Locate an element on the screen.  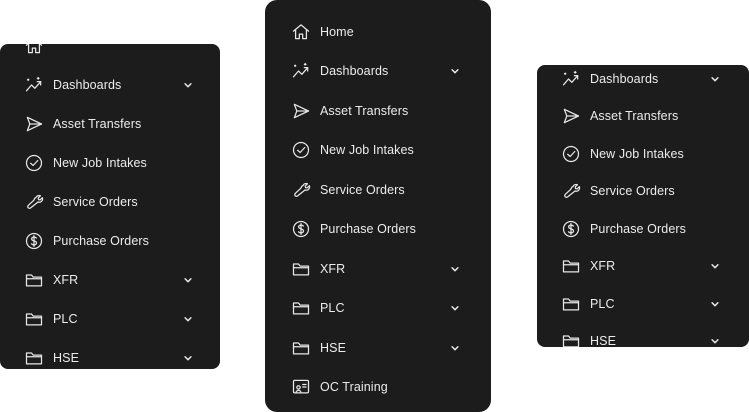
presentation-icon is located at coordinates (301, 387).